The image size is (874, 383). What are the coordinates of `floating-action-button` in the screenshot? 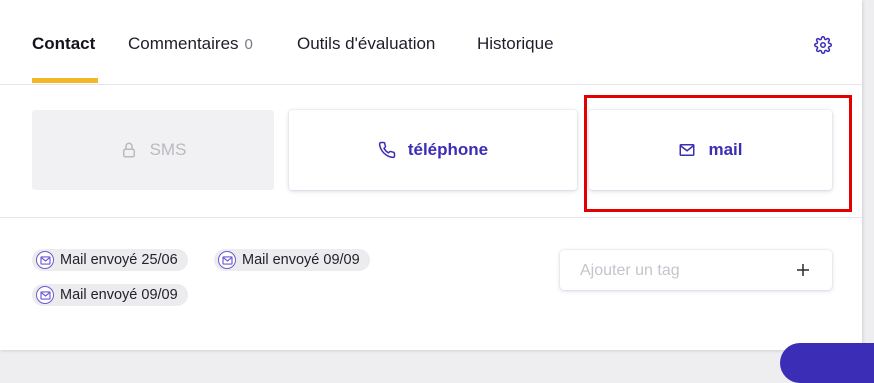 It's located at (827, 363).